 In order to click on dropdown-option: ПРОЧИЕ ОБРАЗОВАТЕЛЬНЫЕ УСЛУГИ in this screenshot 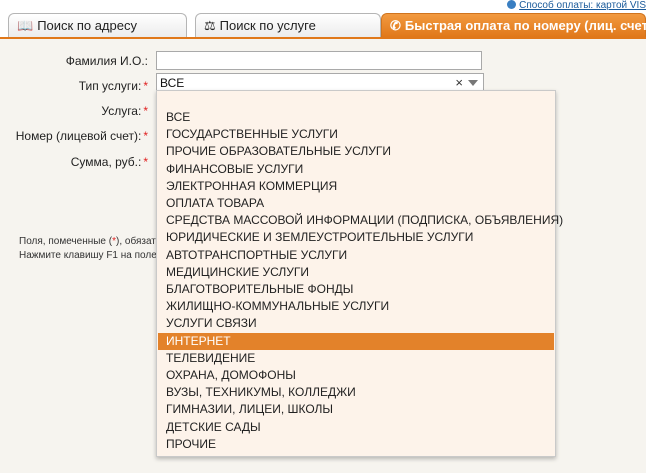, I will do `click(356, 151)`.